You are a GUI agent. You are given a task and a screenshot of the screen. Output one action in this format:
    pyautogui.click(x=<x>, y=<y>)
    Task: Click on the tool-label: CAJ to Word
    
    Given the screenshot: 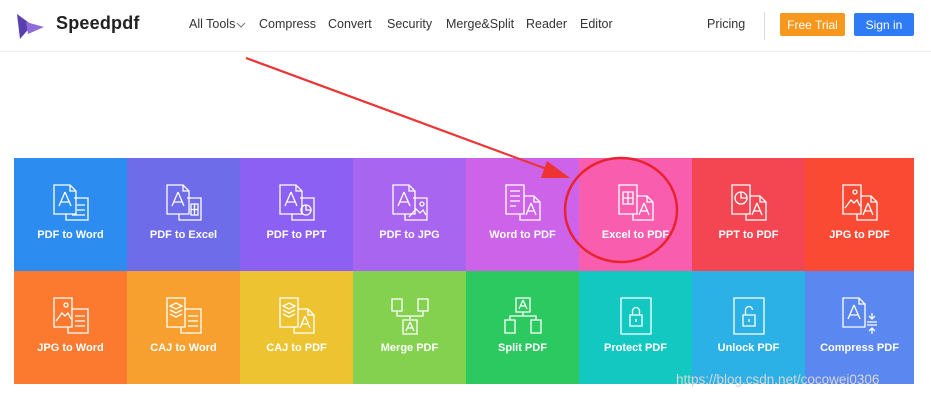 What is the action you would take?
    pyautogui.click(x=183, y=348)
    